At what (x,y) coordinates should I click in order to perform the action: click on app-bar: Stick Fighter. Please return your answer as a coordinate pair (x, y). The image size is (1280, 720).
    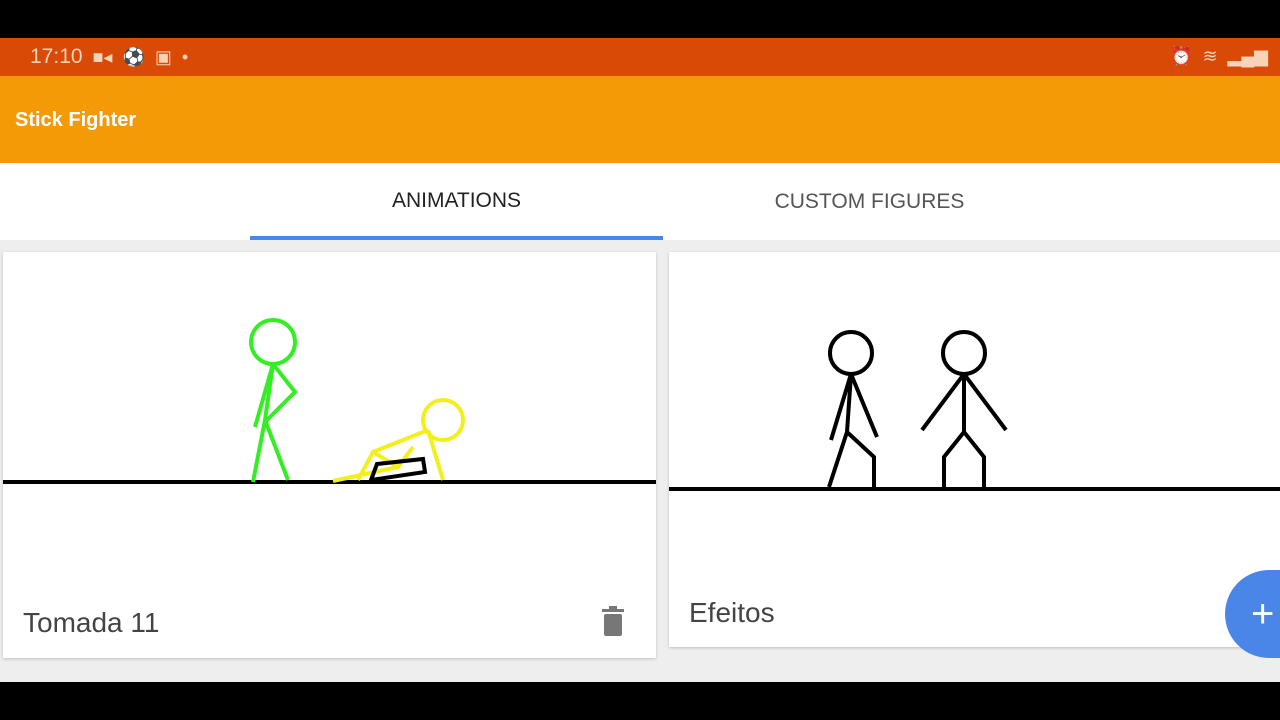
    Looking at the image, I should click on (640, 119).